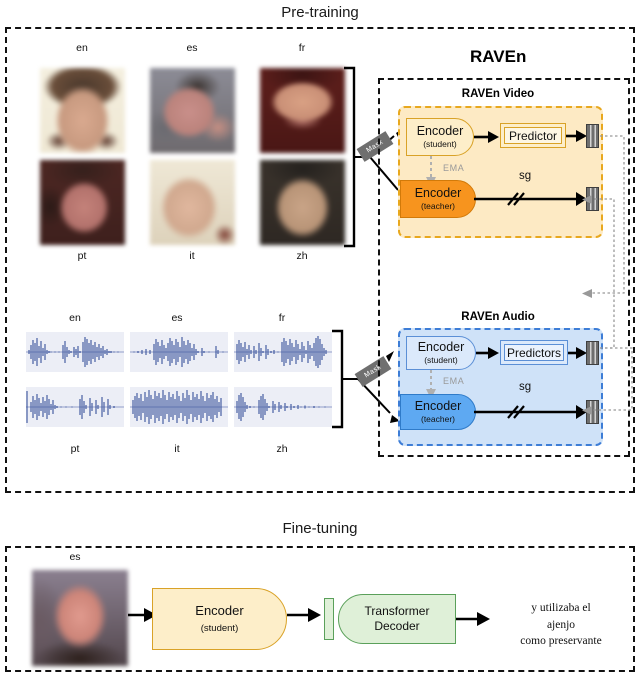 The image size is (640, 680). What do you see at coordinates (486, 137) in the screenshot?
I see `video-student-to-predictor-arrow` at bounding box center [486, 137].